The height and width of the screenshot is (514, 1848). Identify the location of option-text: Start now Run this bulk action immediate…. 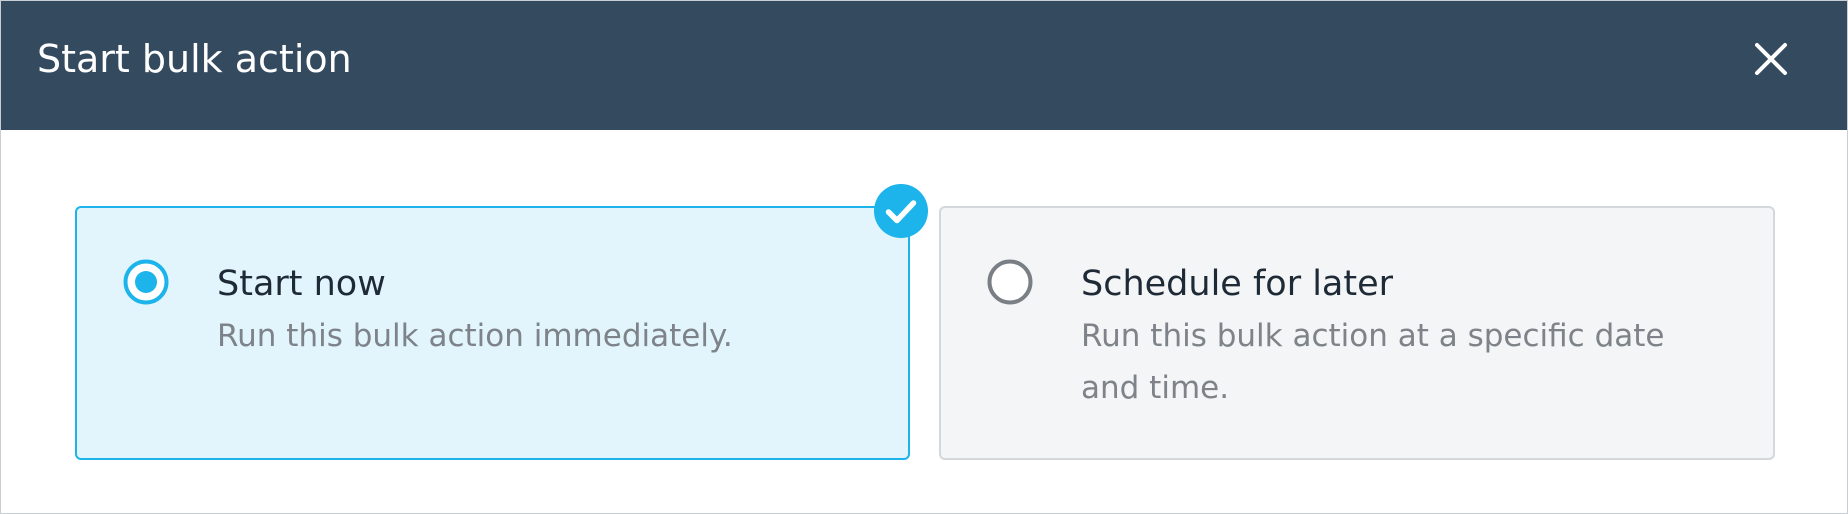
(537, 312).